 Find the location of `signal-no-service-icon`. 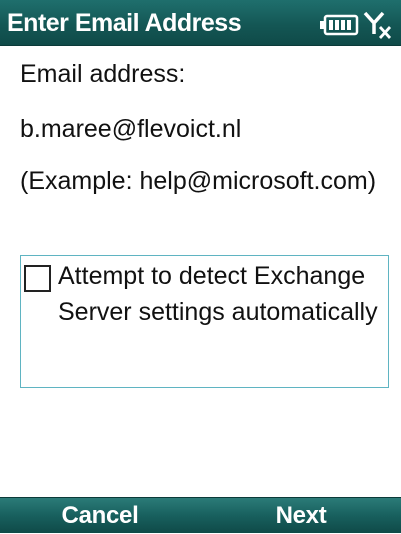

signal-no-service-icon is located at coordinates (377, 25).